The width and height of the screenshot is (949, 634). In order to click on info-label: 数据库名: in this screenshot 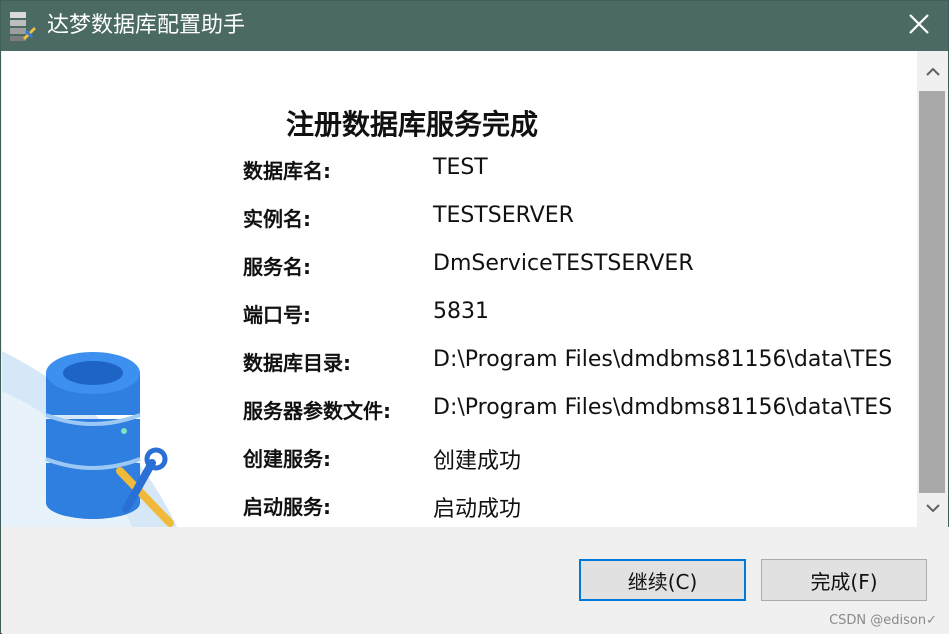, I will do `click(287, 171)`.